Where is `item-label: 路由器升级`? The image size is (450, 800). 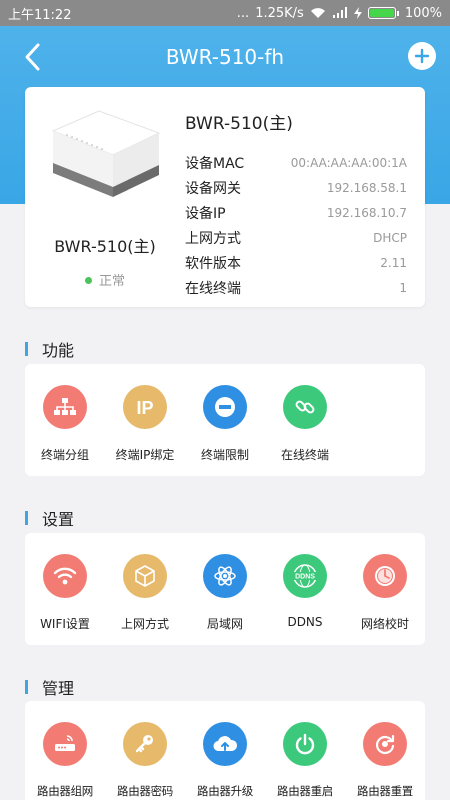 item-label: 路由器升级 is located at coordinates (225, 791).